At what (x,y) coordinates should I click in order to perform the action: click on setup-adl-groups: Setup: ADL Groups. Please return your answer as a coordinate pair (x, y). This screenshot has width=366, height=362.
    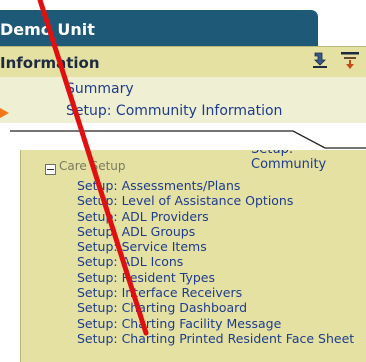
    Looking at the image, I should click on (215, 231).